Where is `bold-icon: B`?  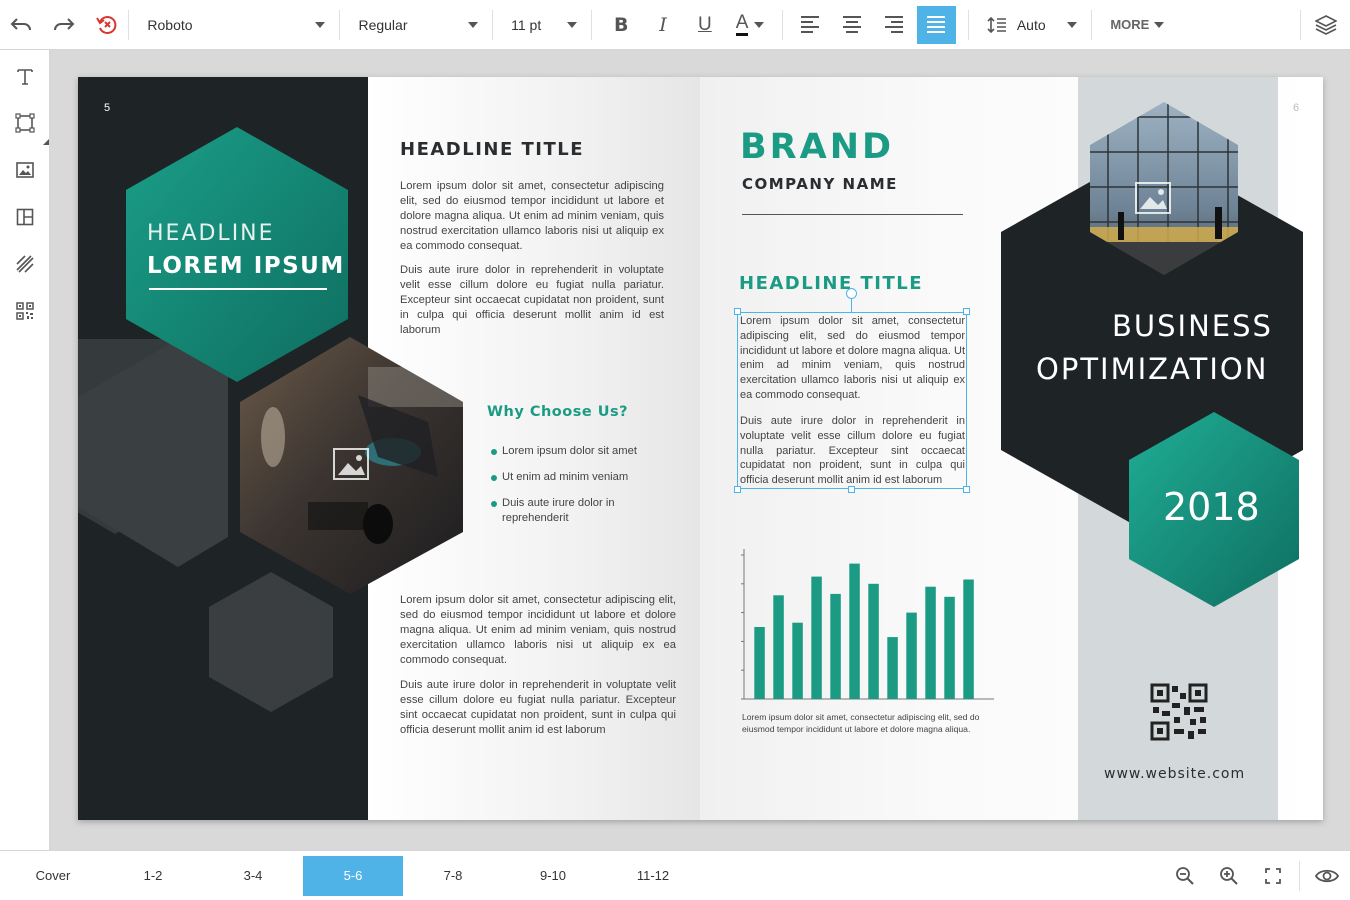
bold-icon: B is located at coordinates (621, 24).